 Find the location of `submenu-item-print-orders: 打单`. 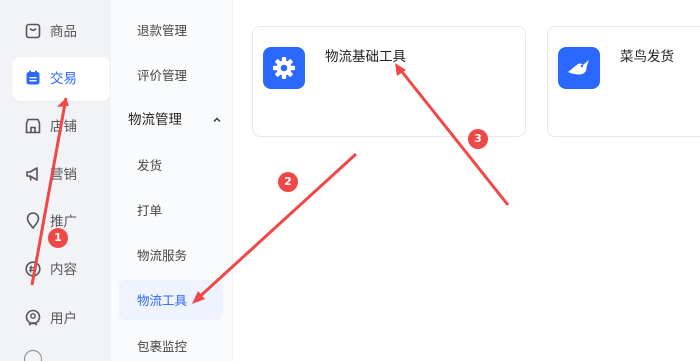

submenu-item-print-orders: 打单 is located at coordinates (149, 211).